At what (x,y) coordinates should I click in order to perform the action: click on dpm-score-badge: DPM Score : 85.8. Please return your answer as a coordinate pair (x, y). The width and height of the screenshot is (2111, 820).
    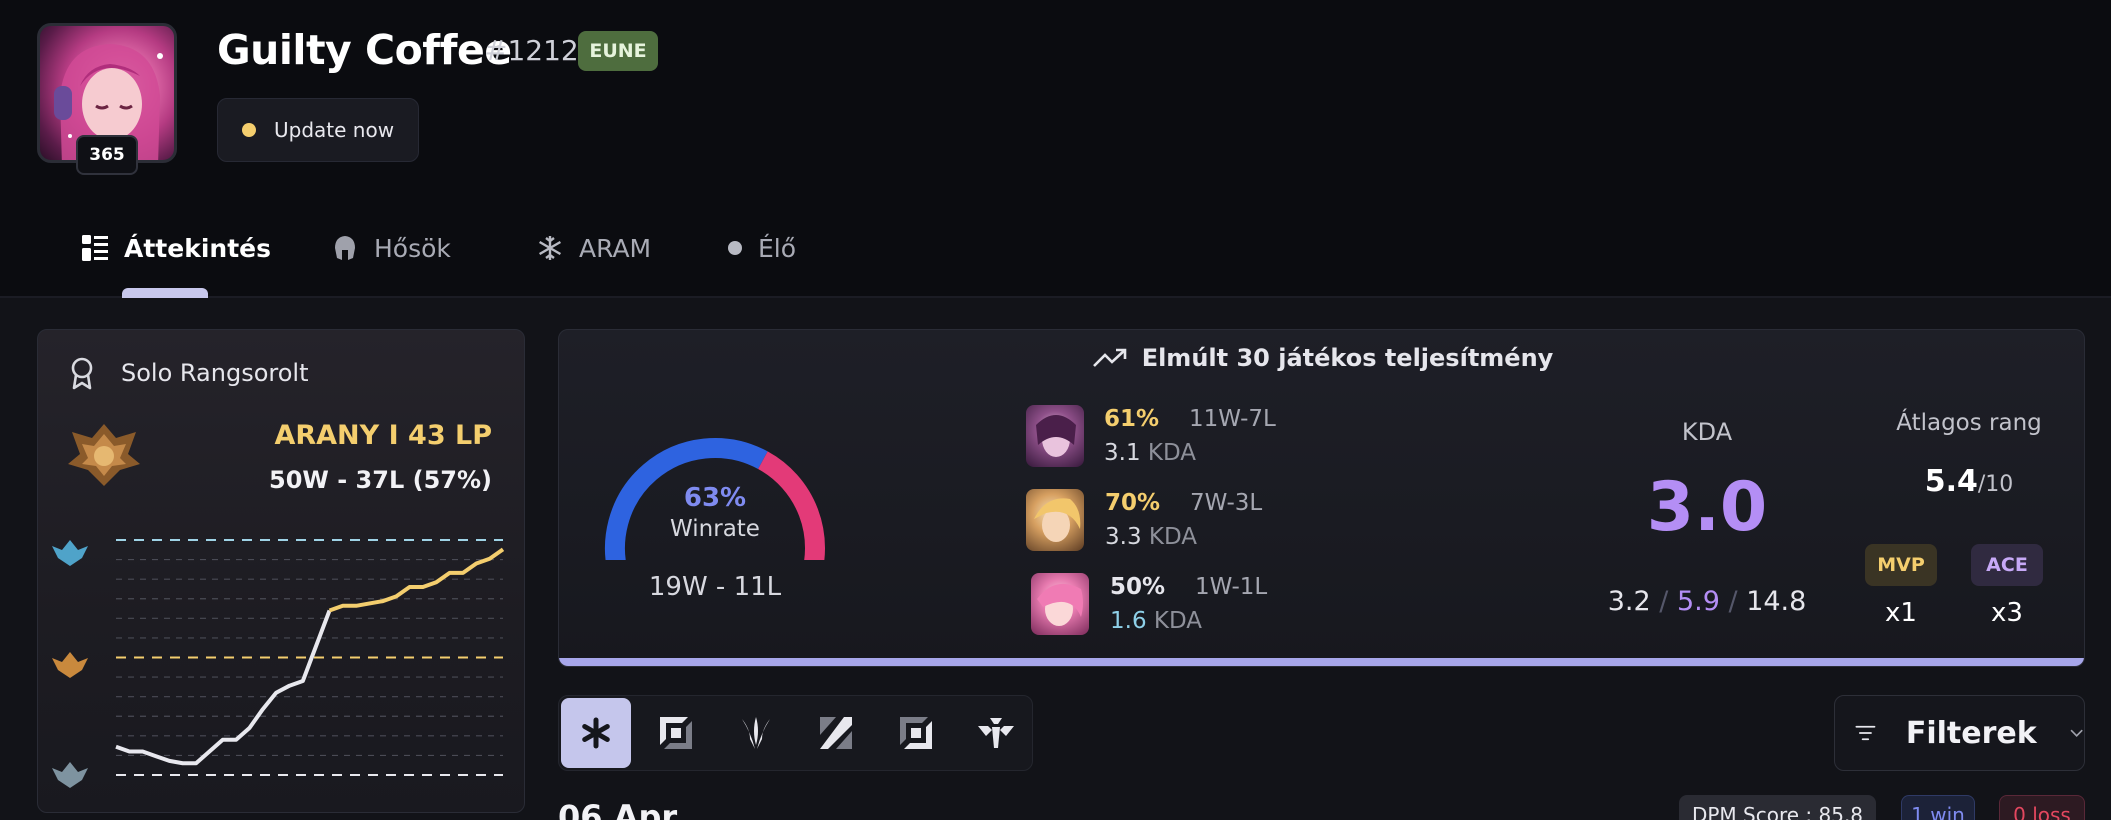
    Looking at the image, I should click on (1777, 807).